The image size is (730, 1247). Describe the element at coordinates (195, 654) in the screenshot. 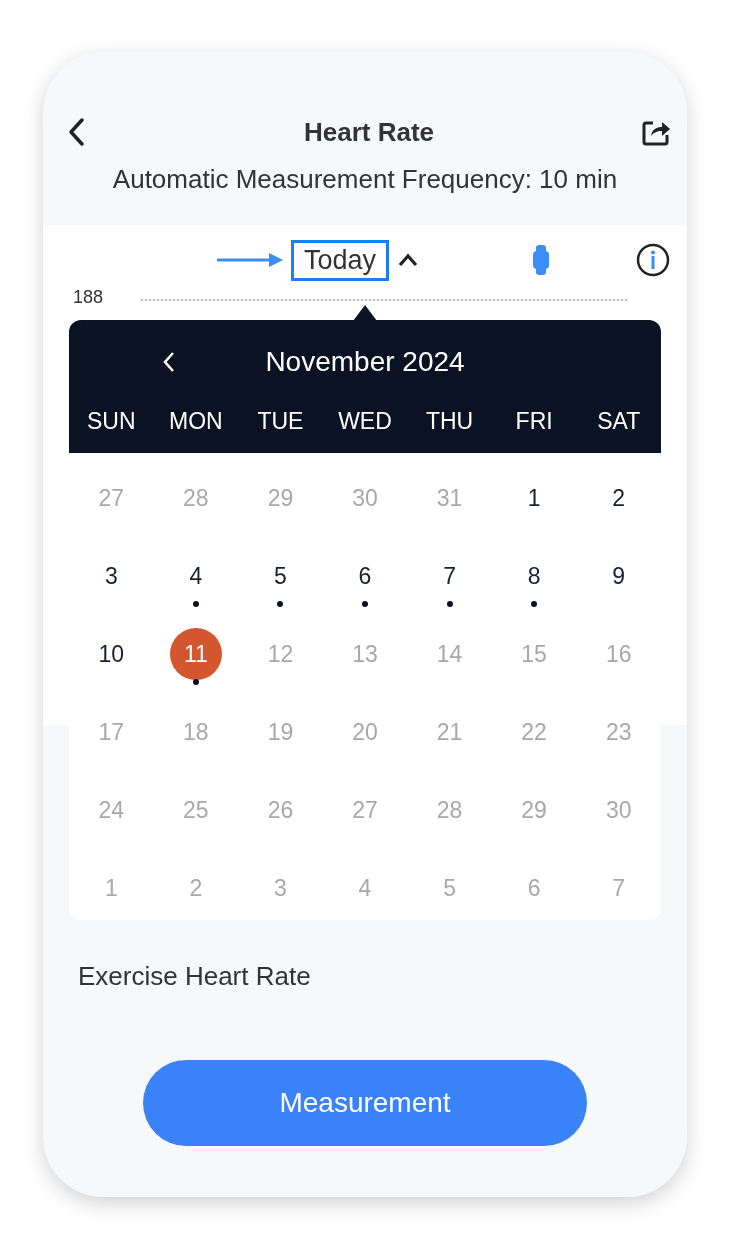

I see `calendar-day: 11` at that location.